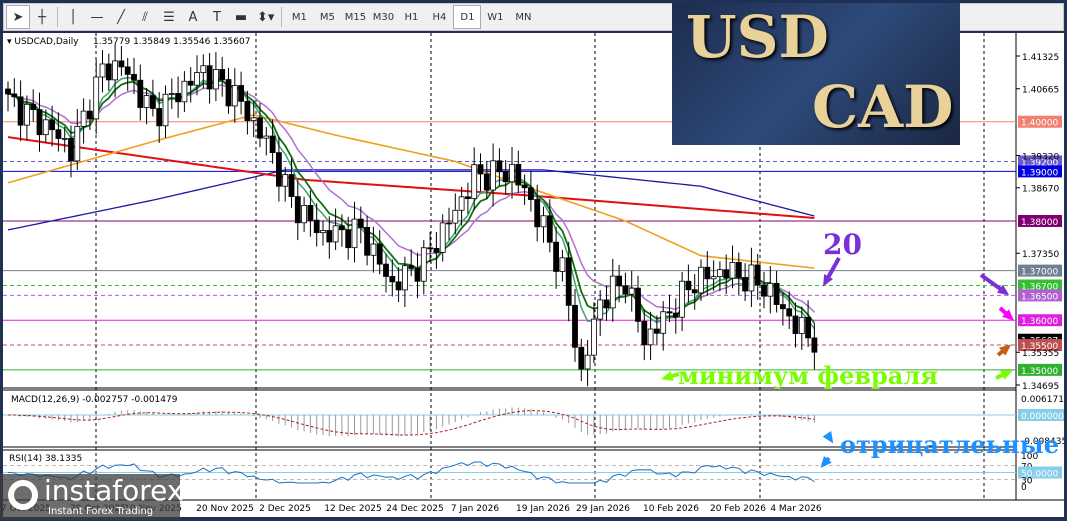 This screenshot has width=1067, height=521. I want to click on level-price-label: 1.38000, so click(1039, 223).